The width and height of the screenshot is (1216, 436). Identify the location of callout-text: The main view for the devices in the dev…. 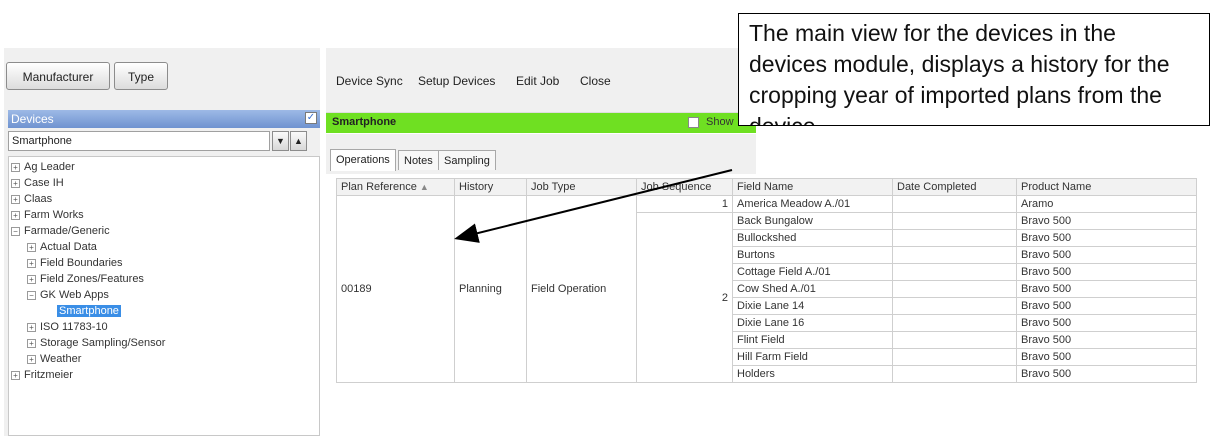
(959, 73).